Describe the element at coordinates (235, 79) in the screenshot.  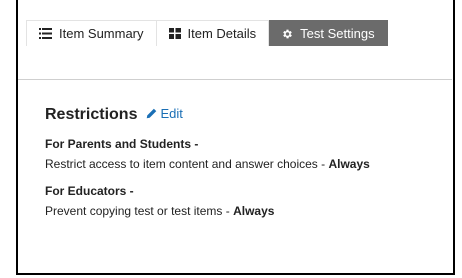
I see `divider` at that location.